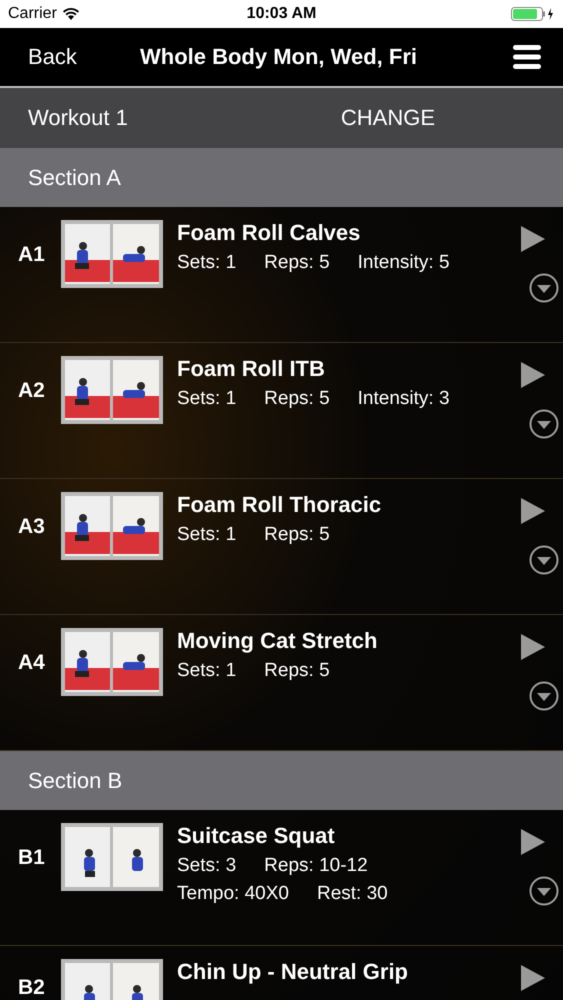 The height and width of the screenshot is (1000, 563). What do you see at coordinates (31, 255) in the screenshot?
I see `exercise-code: A1` at bounding box center [31, 255].